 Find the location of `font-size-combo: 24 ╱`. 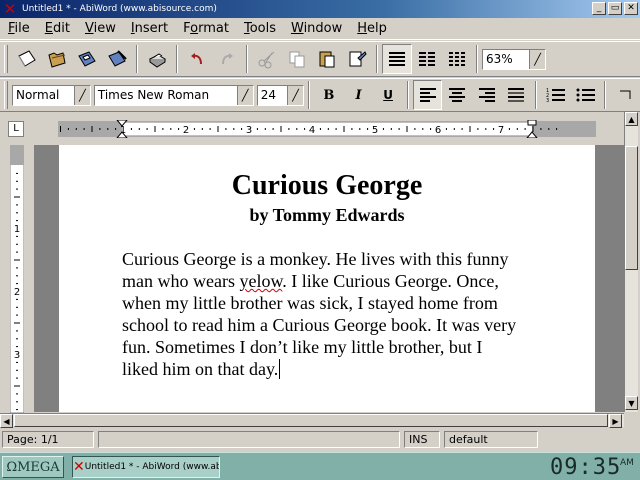

font-size-combo: 24 ╱ is located at coordinates (280, 95).